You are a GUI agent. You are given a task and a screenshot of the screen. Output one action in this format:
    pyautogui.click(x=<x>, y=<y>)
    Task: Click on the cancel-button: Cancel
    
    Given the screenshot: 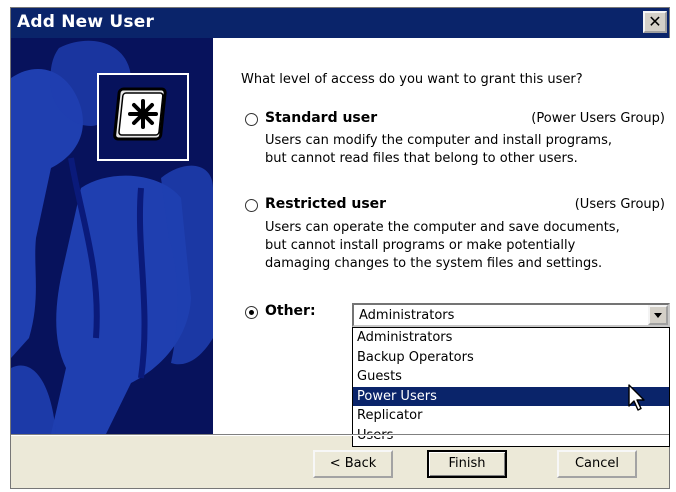 What is the action you would take?
    pyautogui.click(x=597, y=464)
    